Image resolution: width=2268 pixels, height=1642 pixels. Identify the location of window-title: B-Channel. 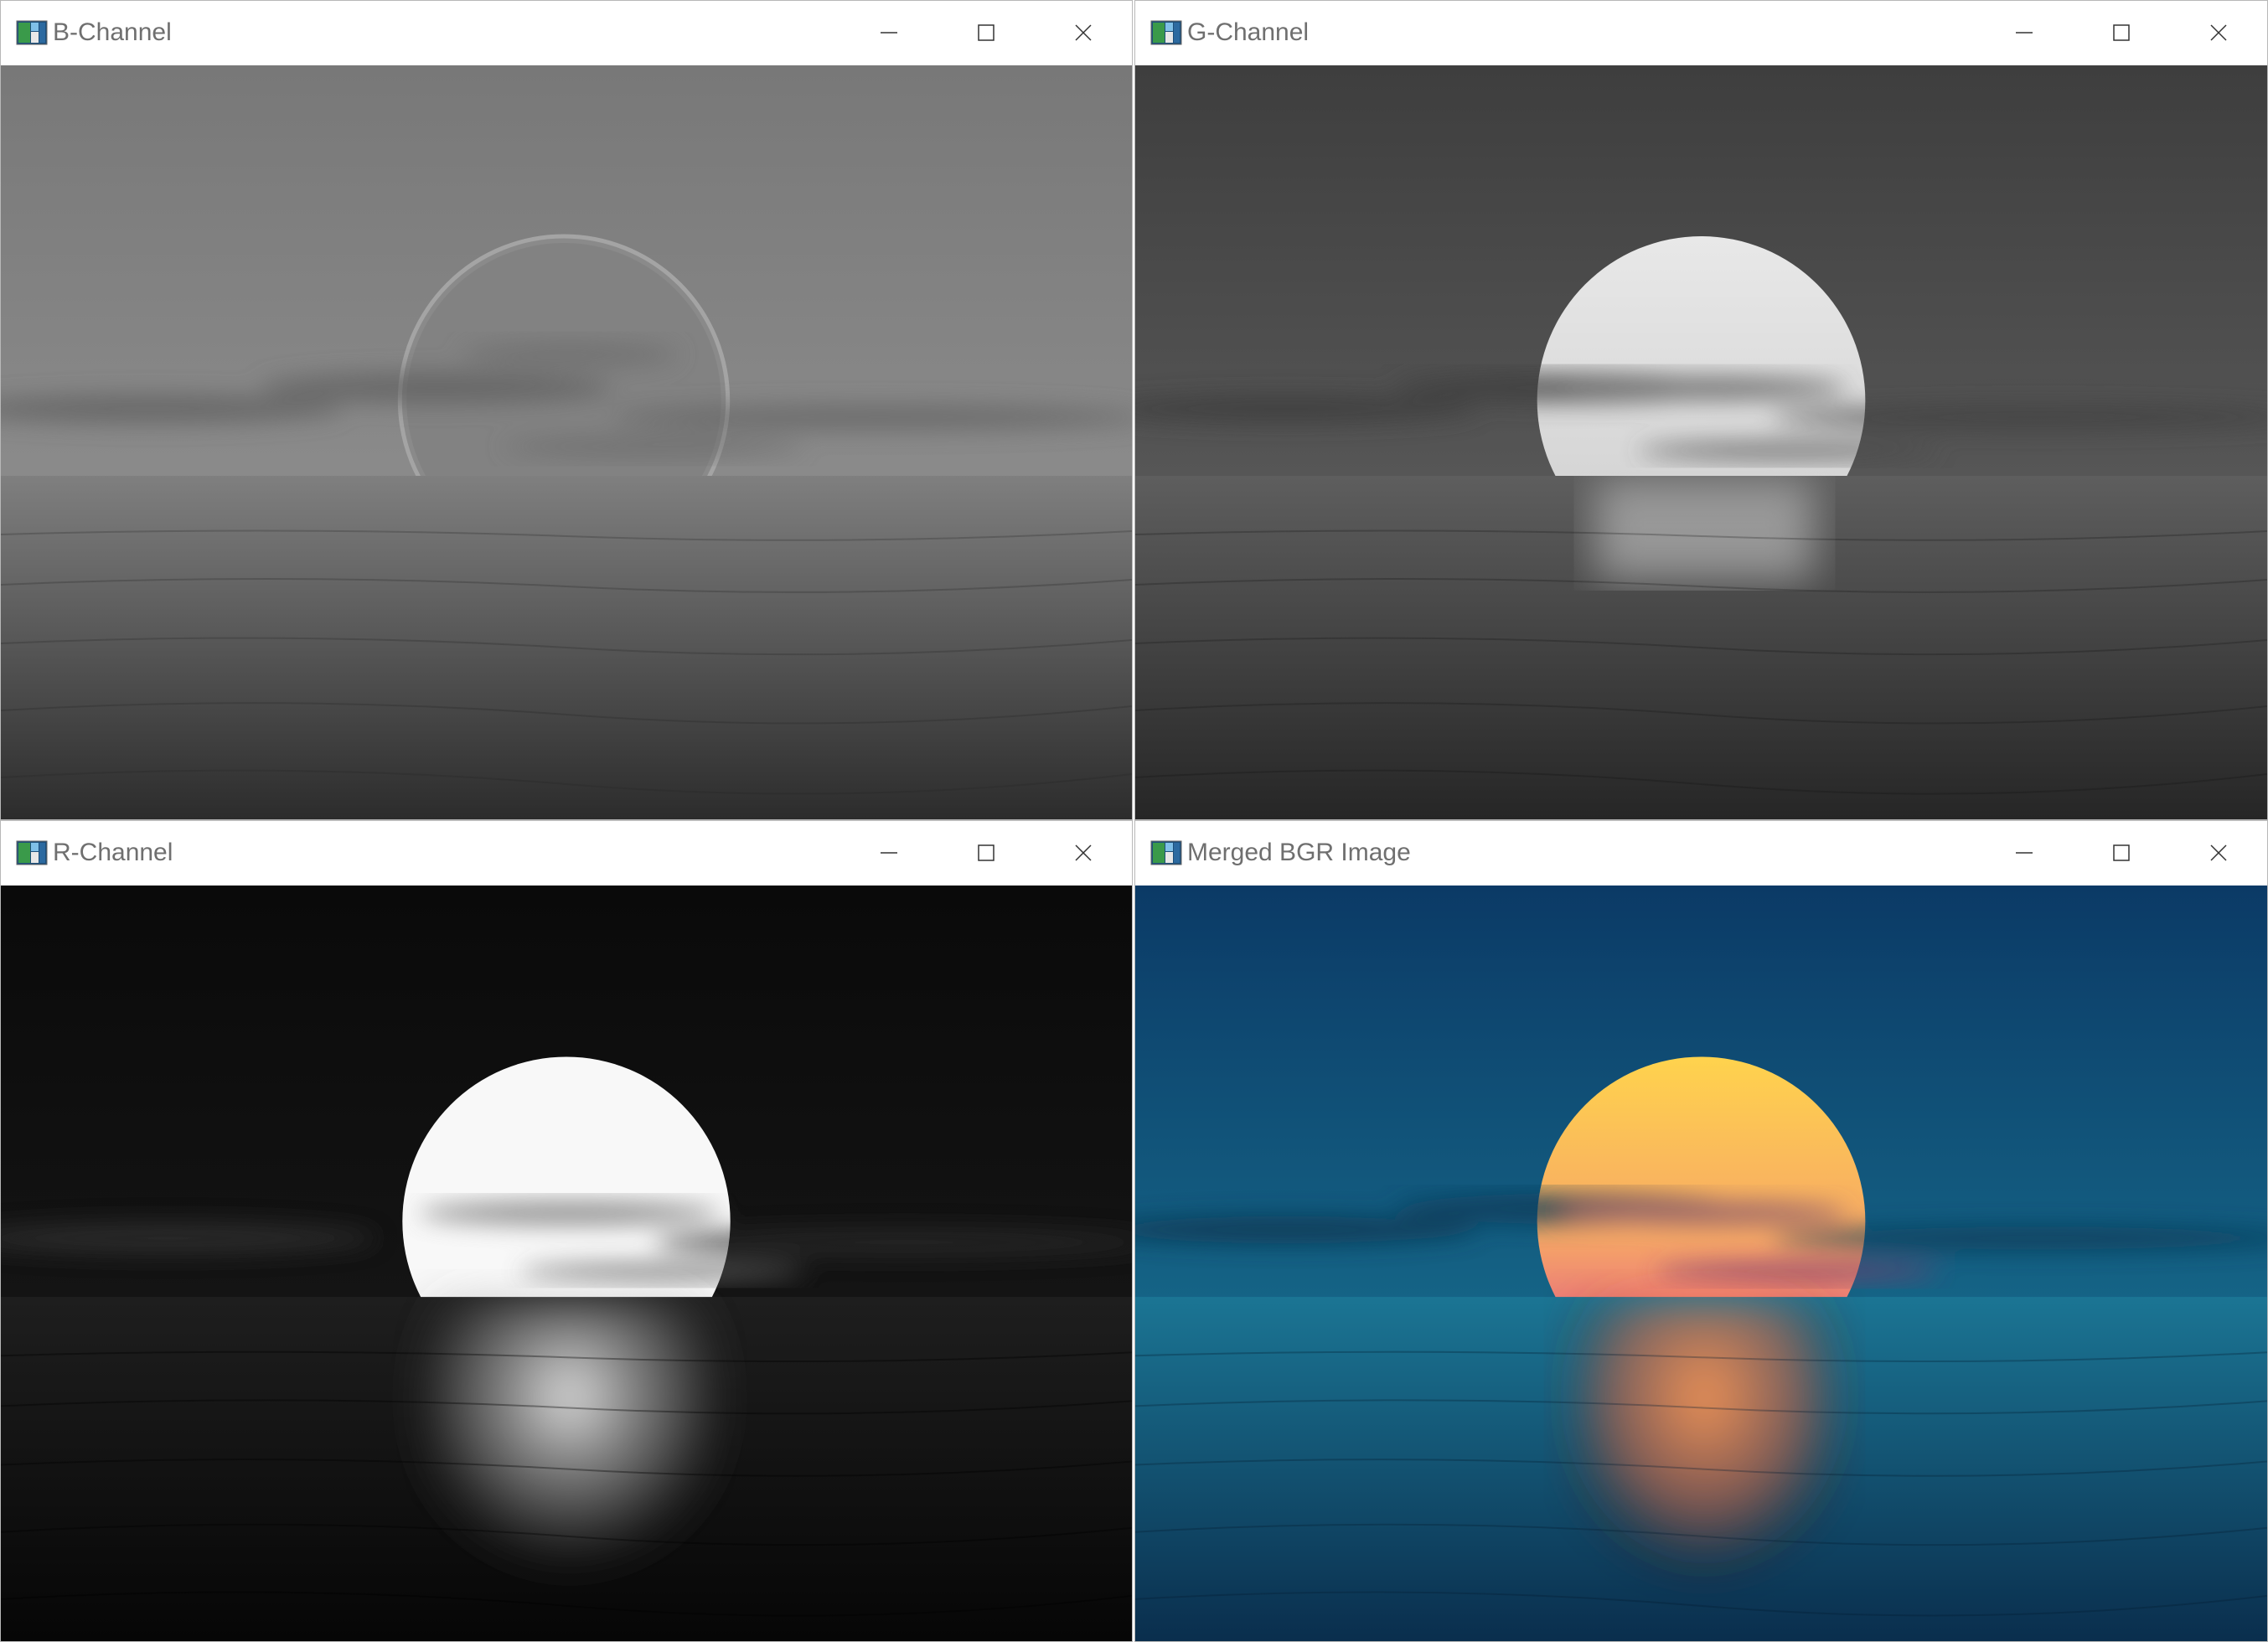
(112, 32).